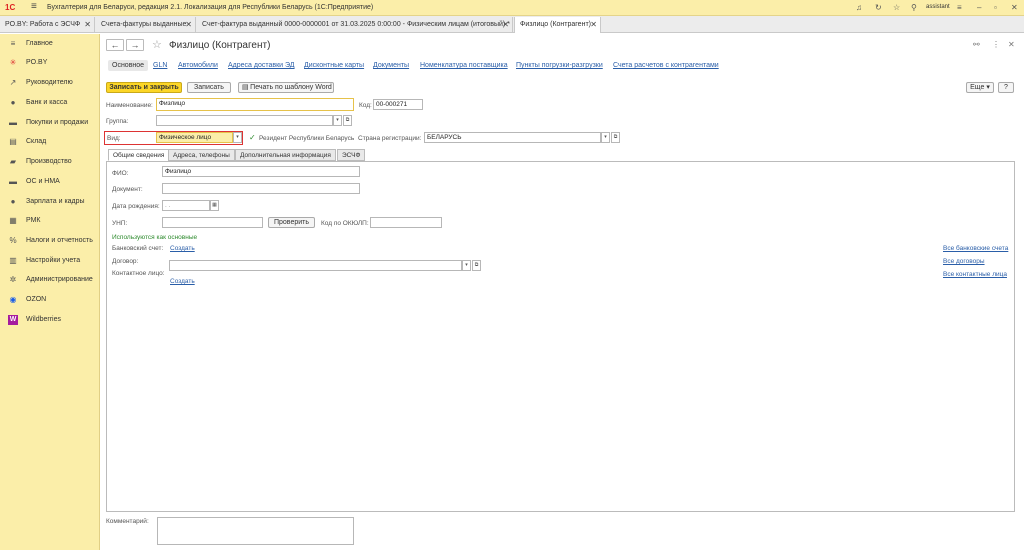  I want to click on bank-account-label: Банковский счет:, so click(138, 248).